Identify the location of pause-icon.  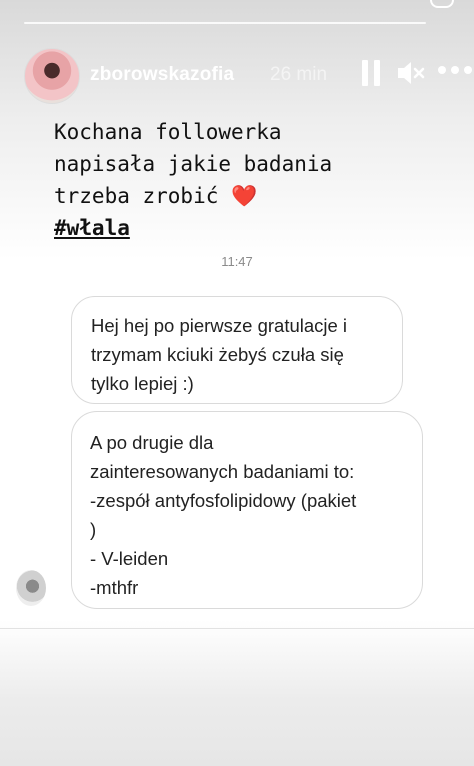
(371, 73).